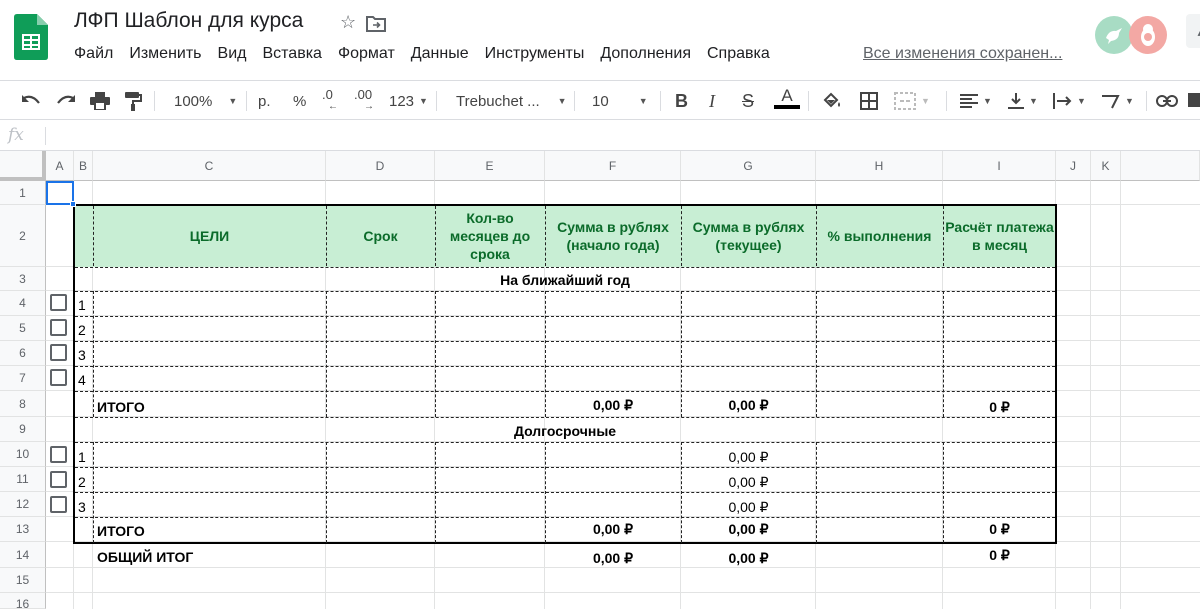  What do you see at coordinates (613, 166) in the screenshot?
I see `column-header-f: F` at bounding box center [613, 166].